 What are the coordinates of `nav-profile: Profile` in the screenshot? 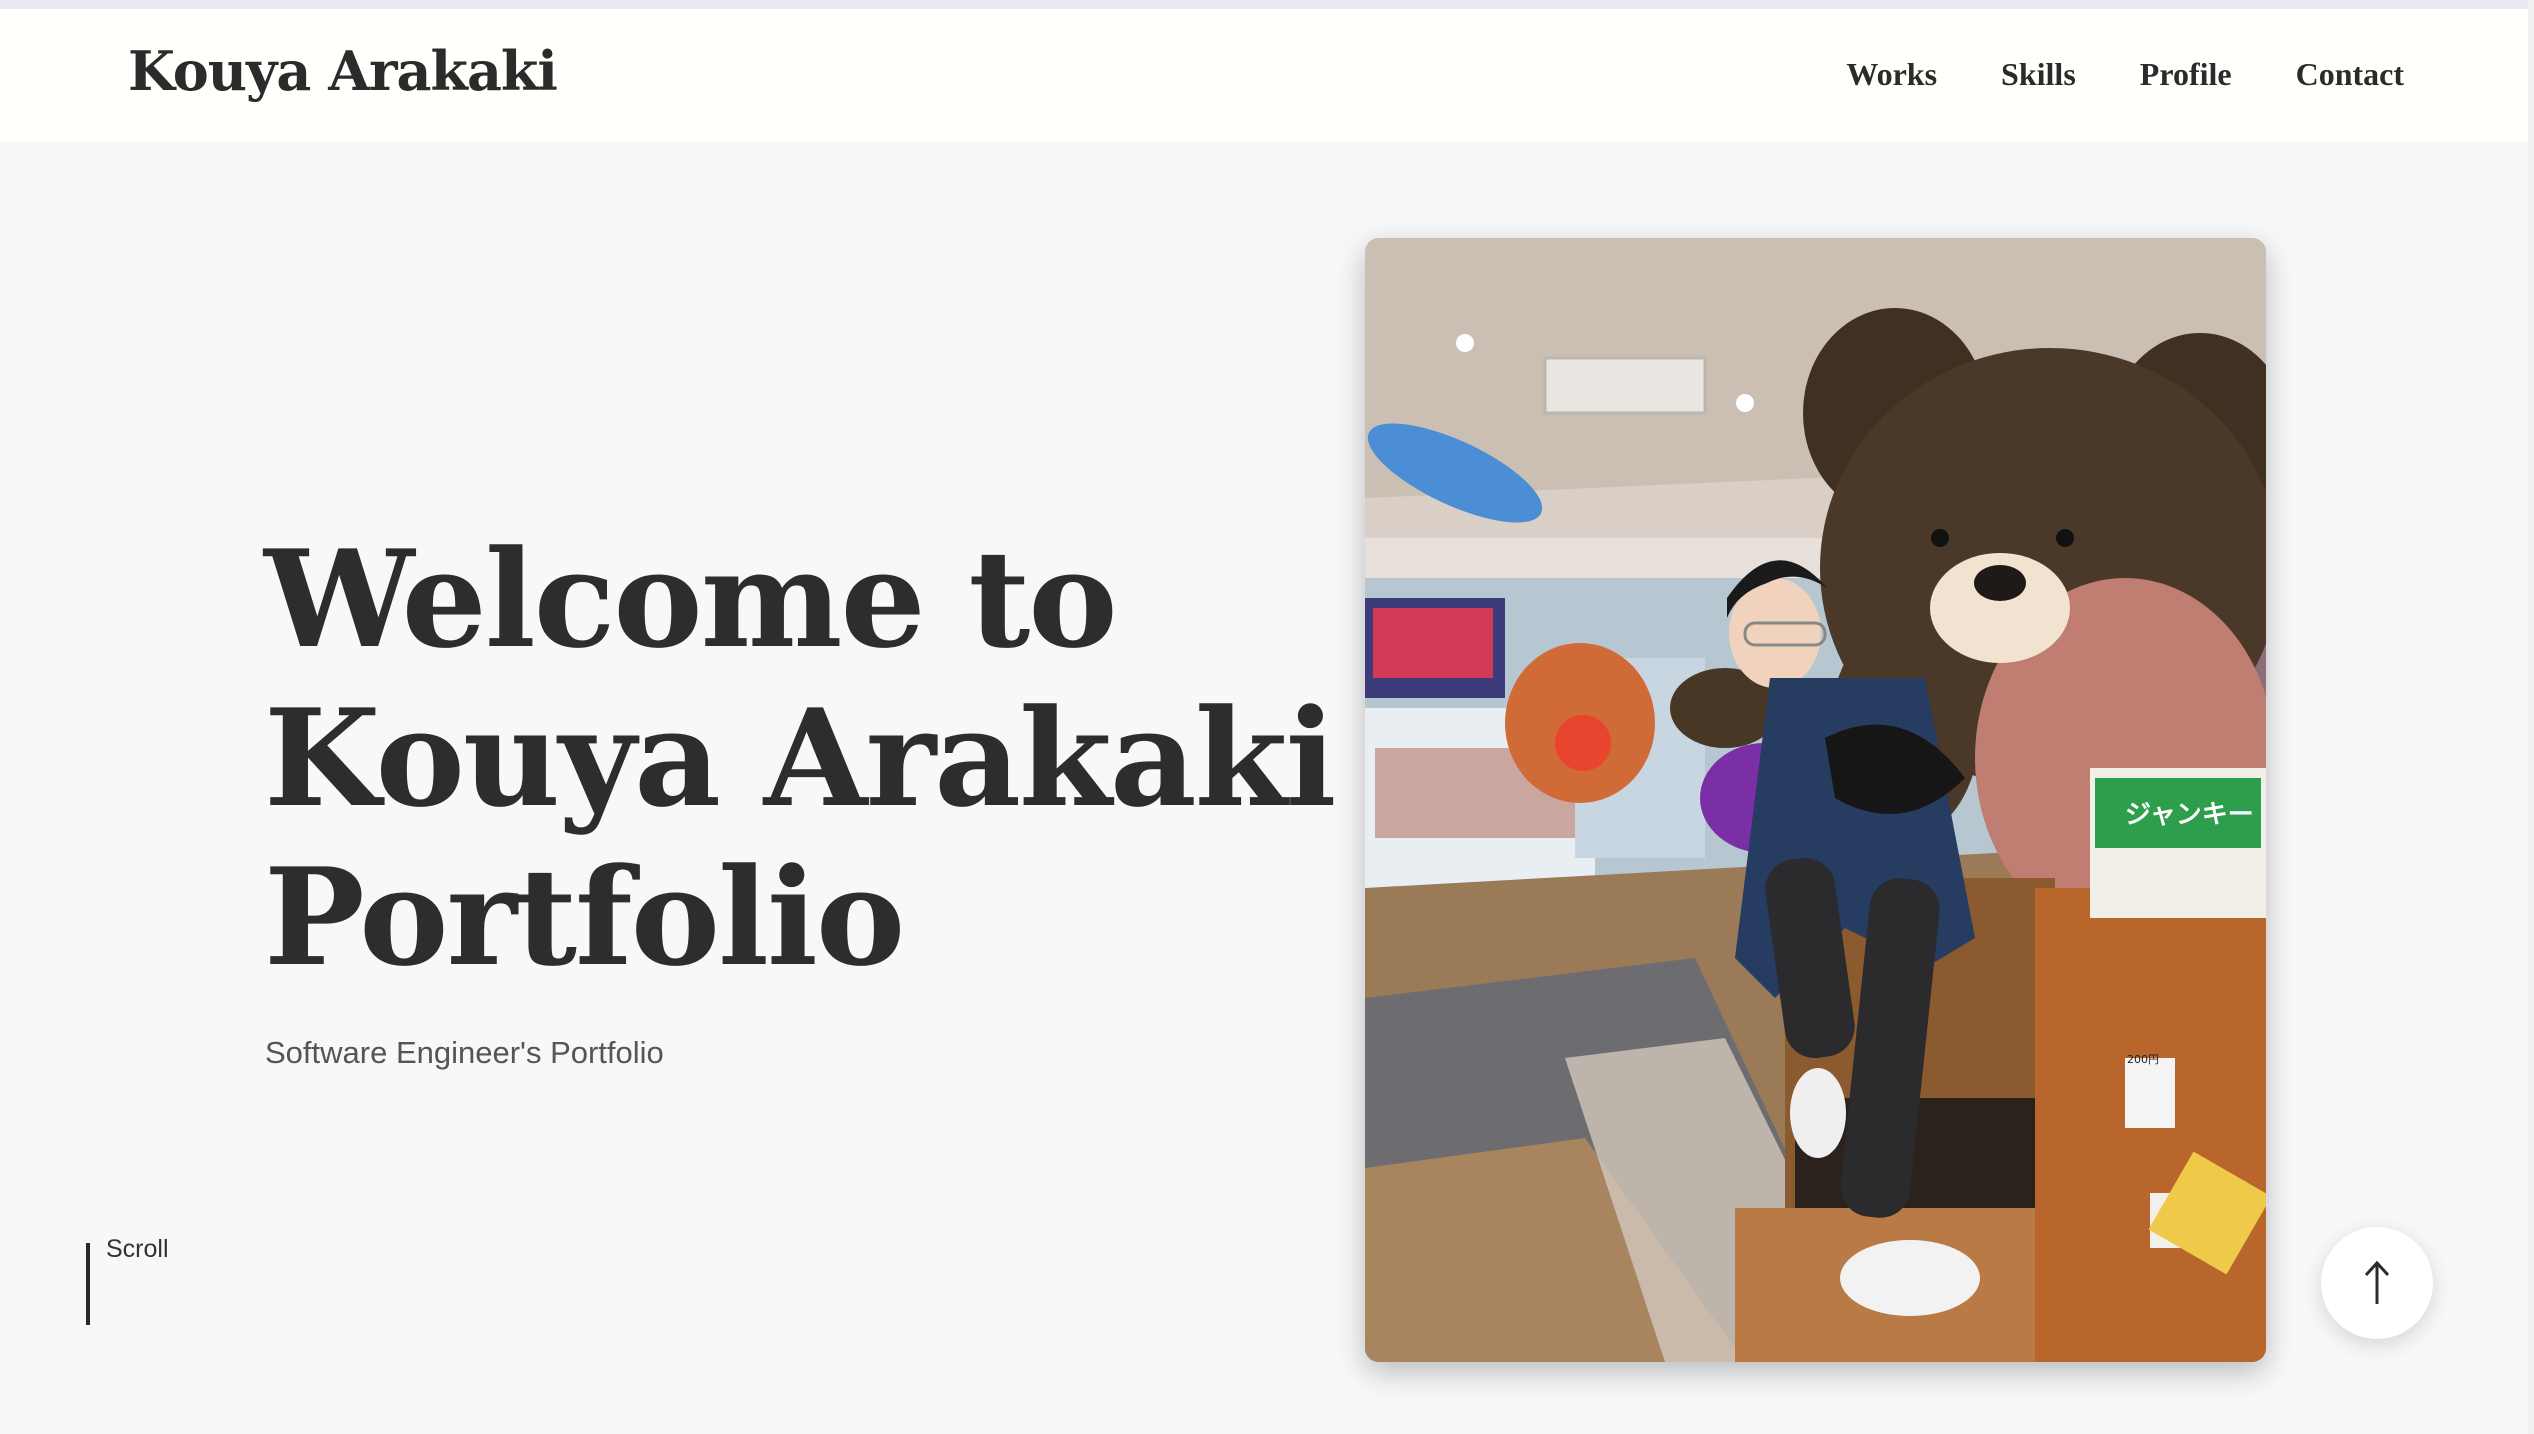 It's located at (2186, 74).